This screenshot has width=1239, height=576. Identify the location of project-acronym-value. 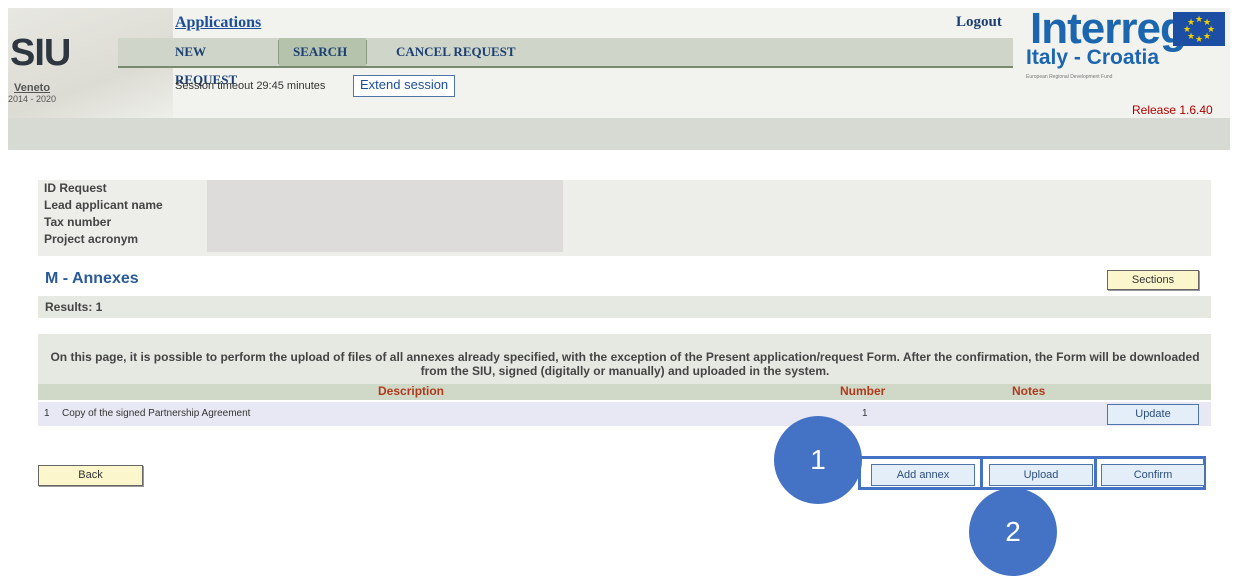
(385, 243).